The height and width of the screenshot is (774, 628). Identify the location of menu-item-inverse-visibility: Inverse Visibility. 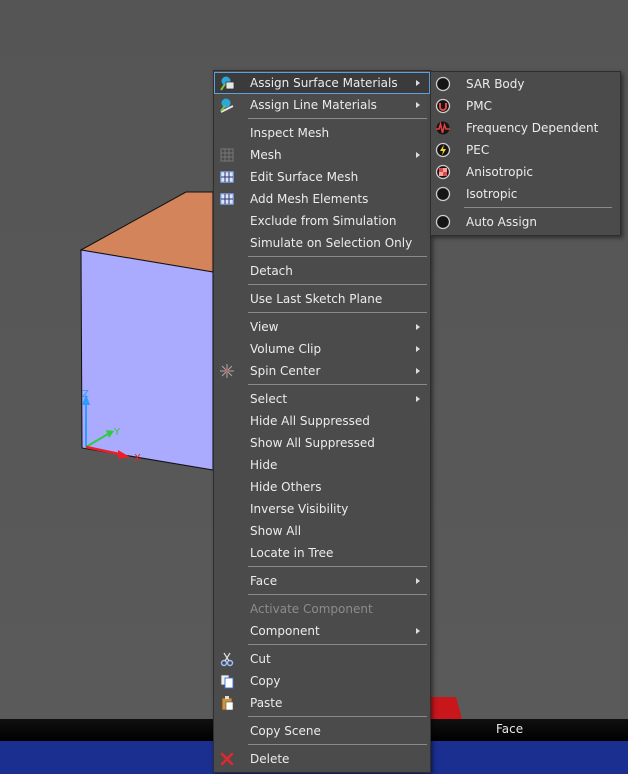
(322, 509).